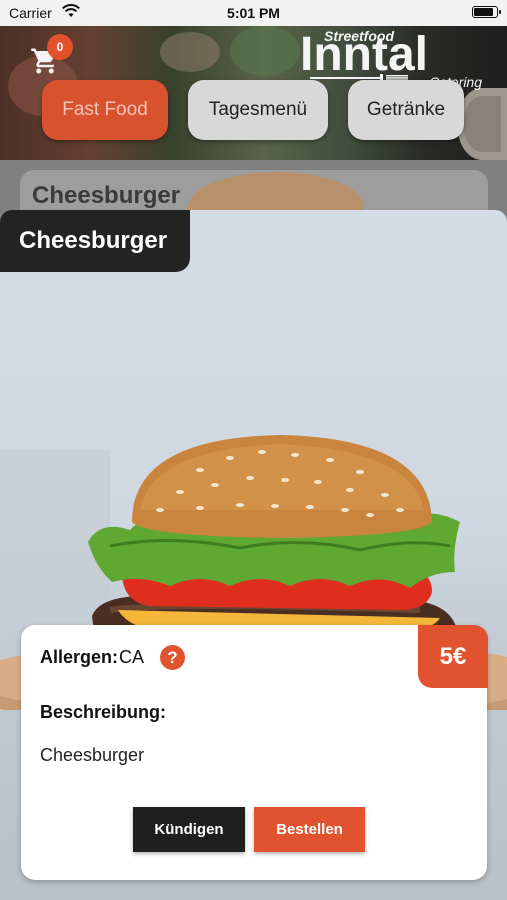 The width and height of the screenshot is (507, 900). I want to click on cancel-button: Kündigen, so click(189, 829).